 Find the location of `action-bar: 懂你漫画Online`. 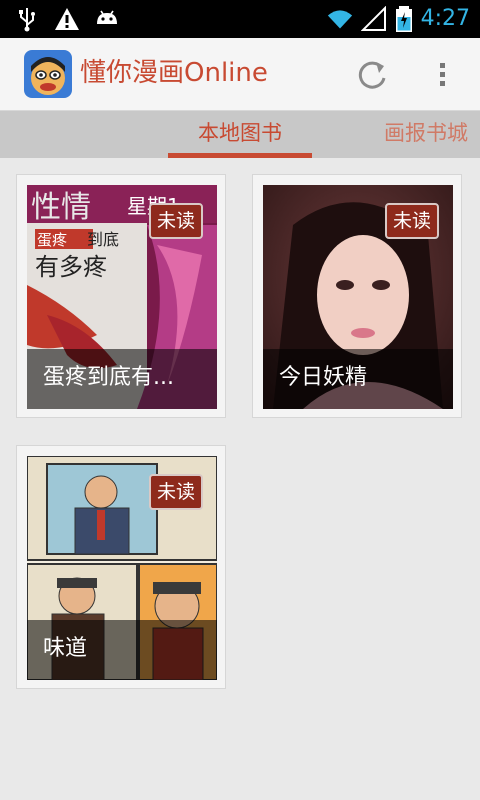

action-bar: 懂你漫画Online is located at coordinates (240, 74).